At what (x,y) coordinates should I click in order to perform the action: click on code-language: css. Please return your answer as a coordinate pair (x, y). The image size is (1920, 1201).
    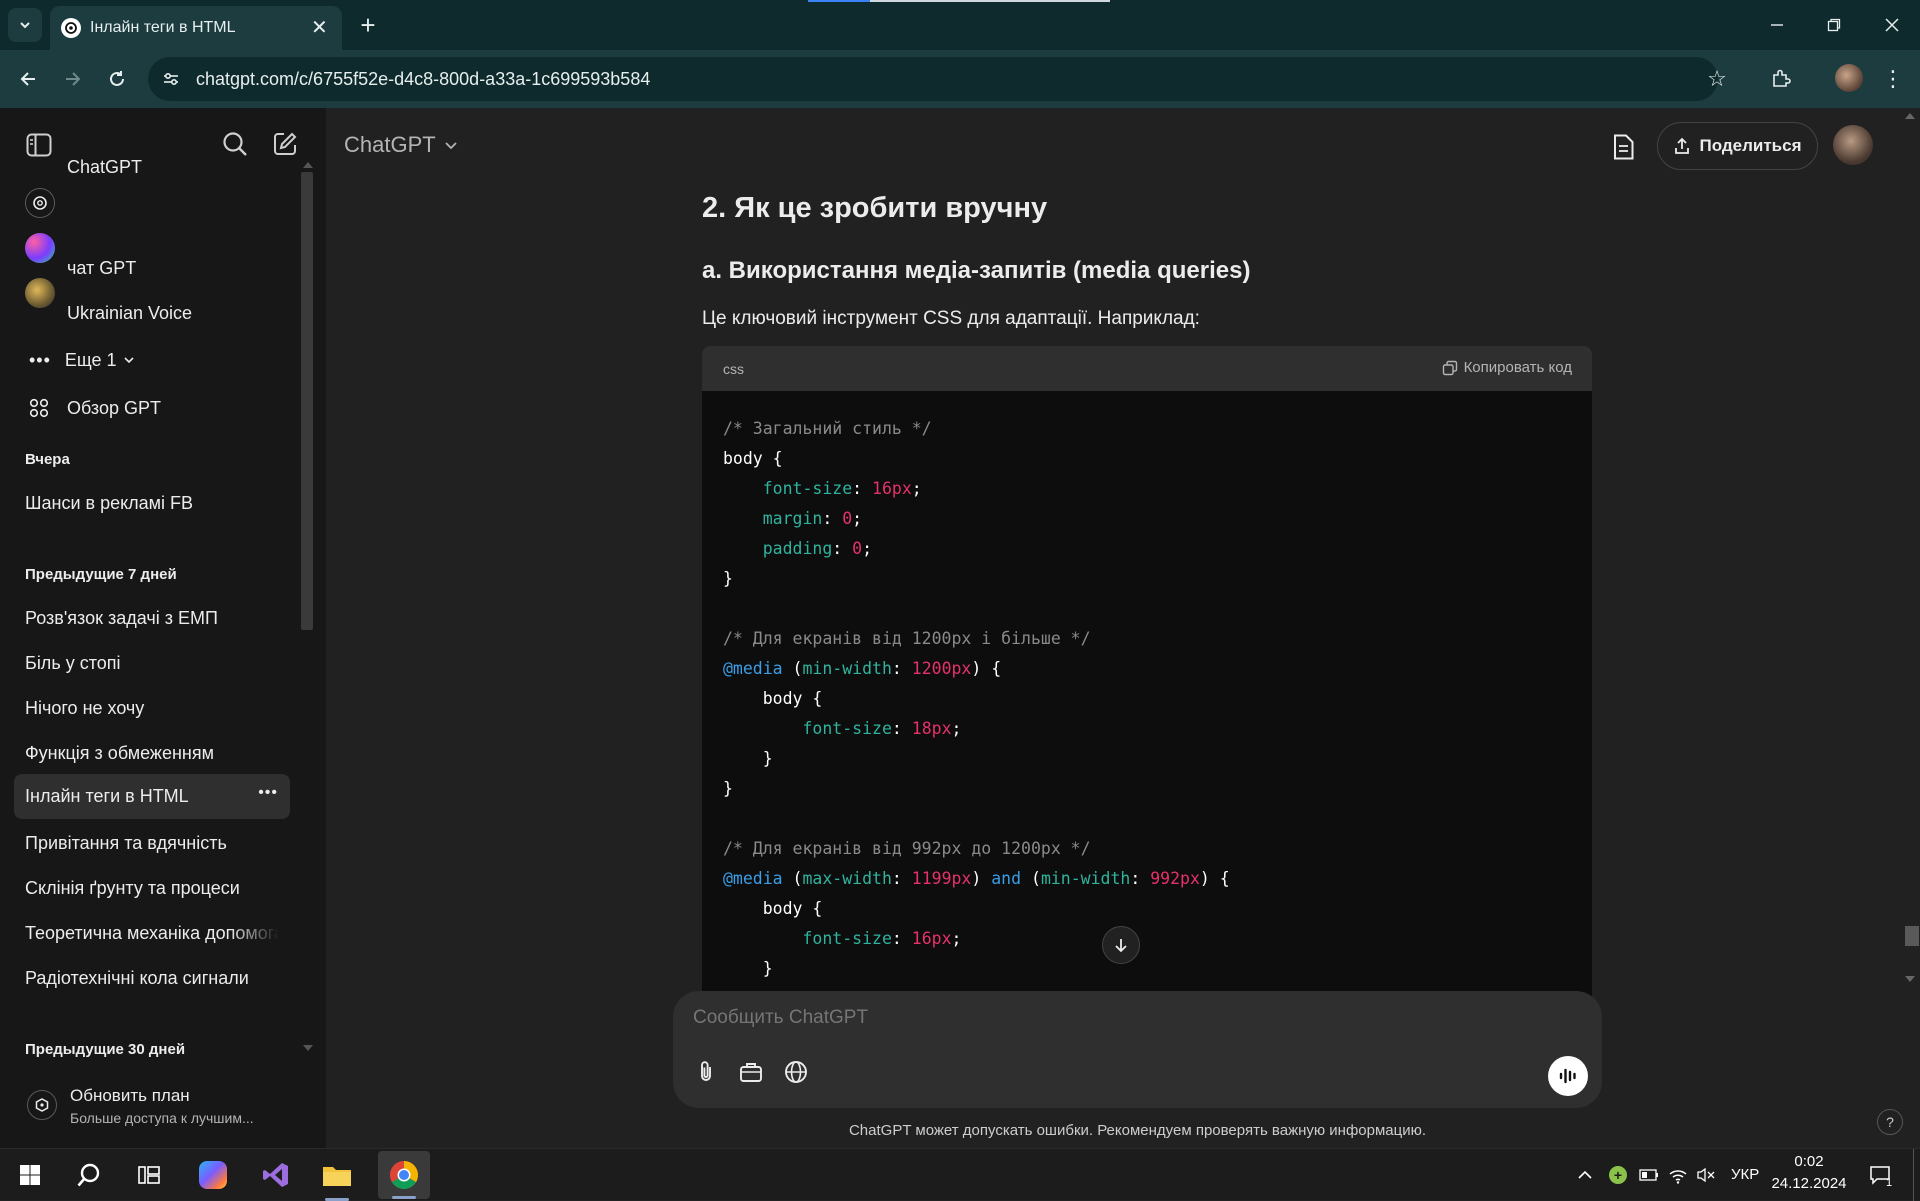
    Looking at the image, I should click on (733, 369).